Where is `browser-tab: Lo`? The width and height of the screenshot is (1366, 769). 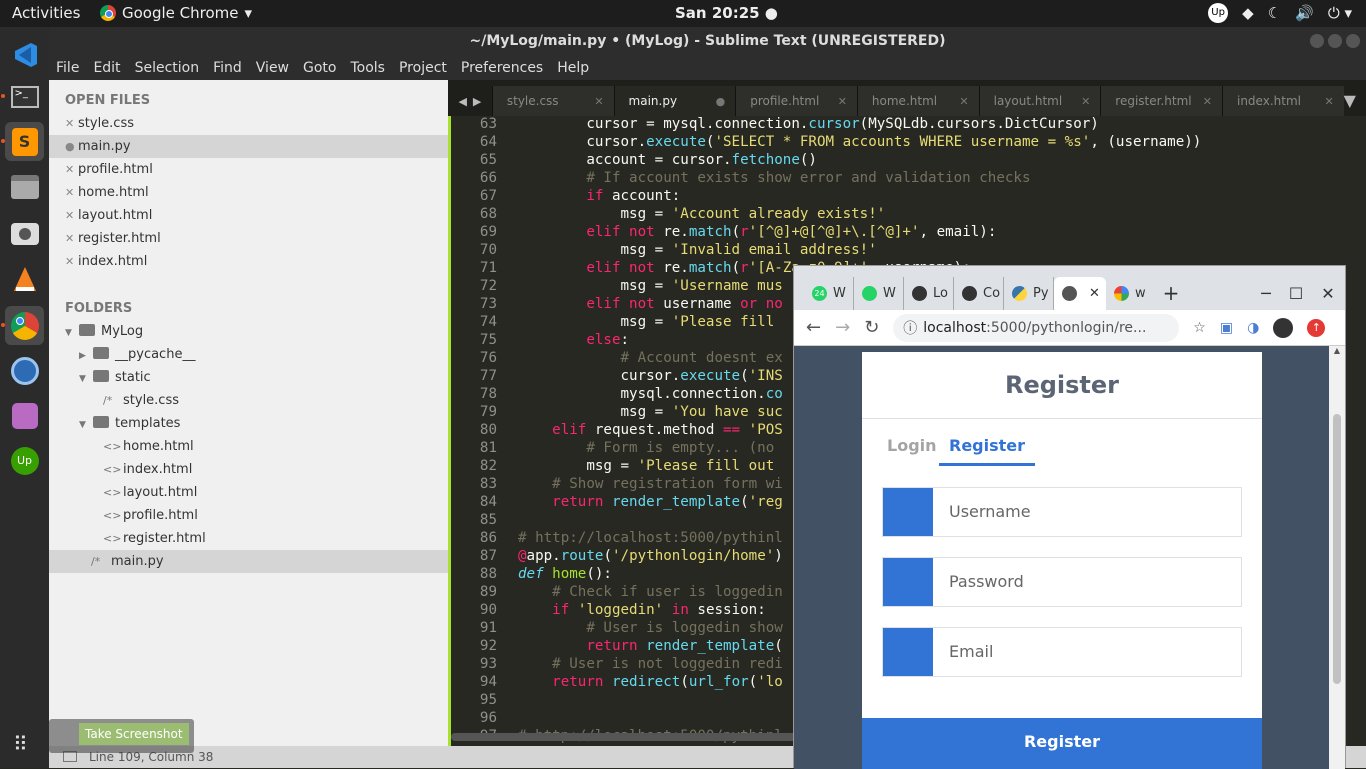 browser-tab: Lo is located at coordinates (929, 293).